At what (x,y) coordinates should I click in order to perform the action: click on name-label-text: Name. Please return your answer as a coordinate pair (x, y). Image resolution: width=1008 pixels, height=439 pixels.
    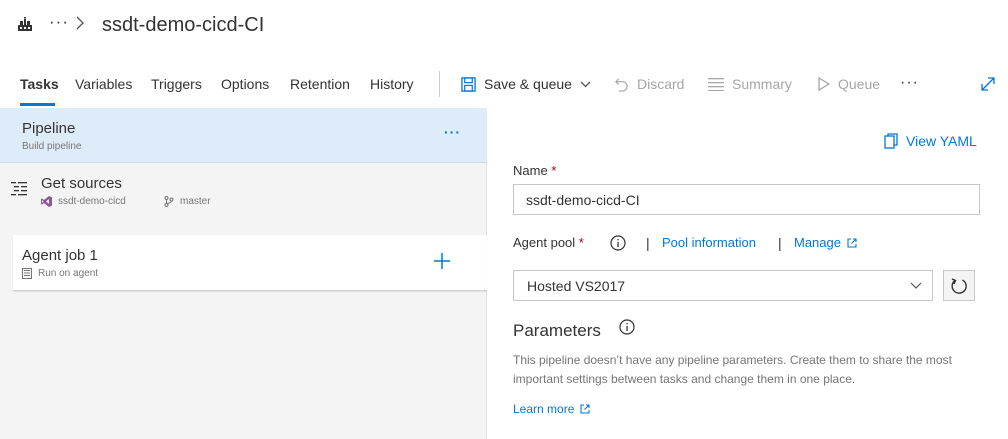
    Looking at the image, I should click on (530, 170).